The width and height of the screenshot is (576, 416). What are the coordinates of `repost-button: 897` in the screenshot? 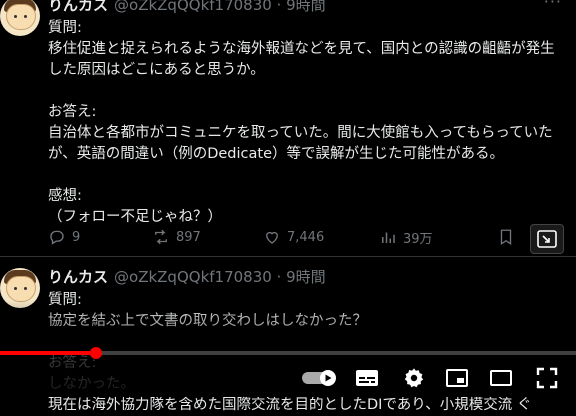 It's located at (207, 237).